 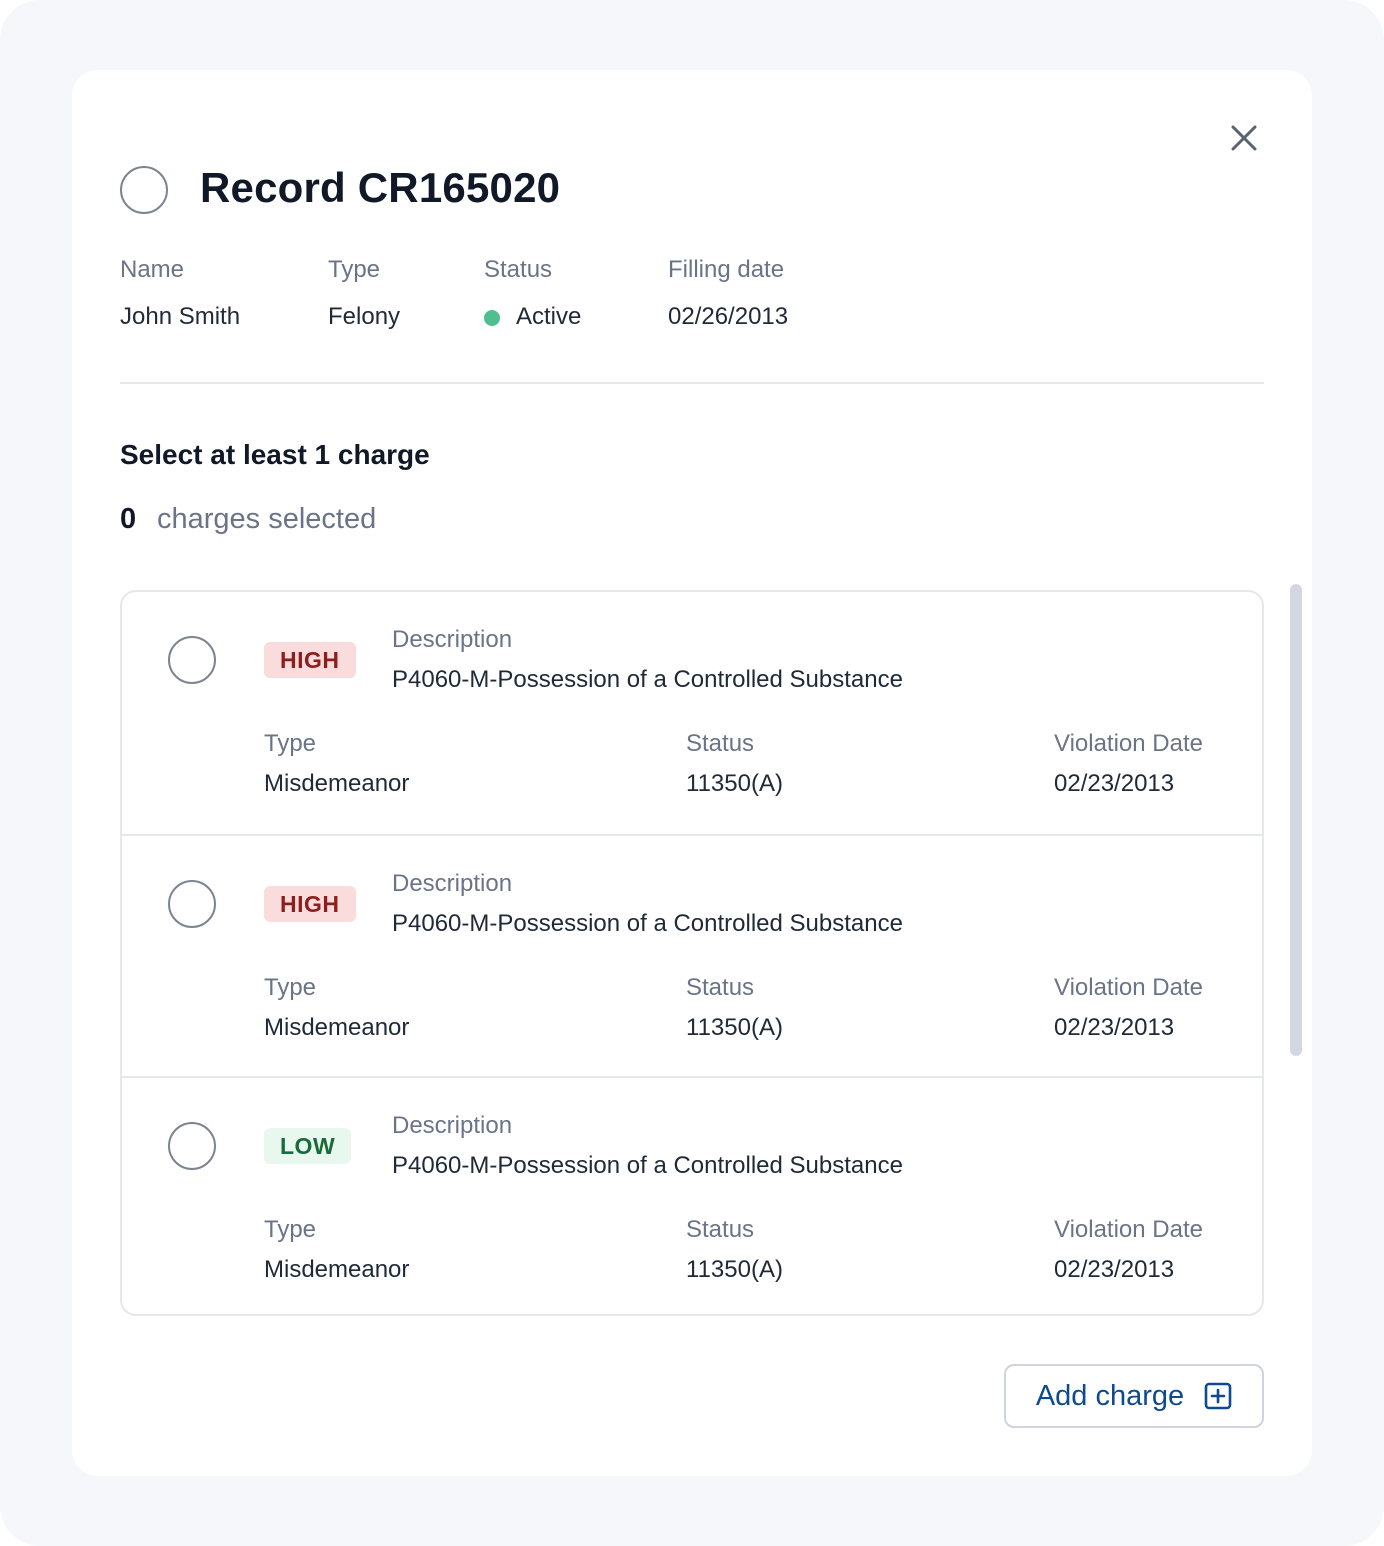 What do you see at coordinates (354, 269) in the screenshot?
I see `type-label: Type` at bounding box center [354, 269].